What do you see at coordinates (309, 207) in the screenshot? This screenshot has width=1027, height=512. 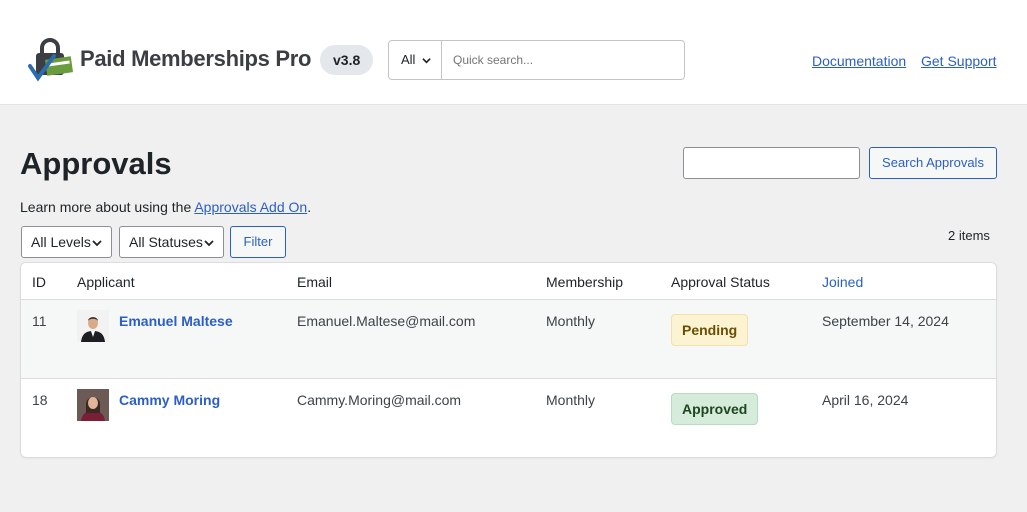 I see `learn-suffix: .` at bounding box center [309, 207].